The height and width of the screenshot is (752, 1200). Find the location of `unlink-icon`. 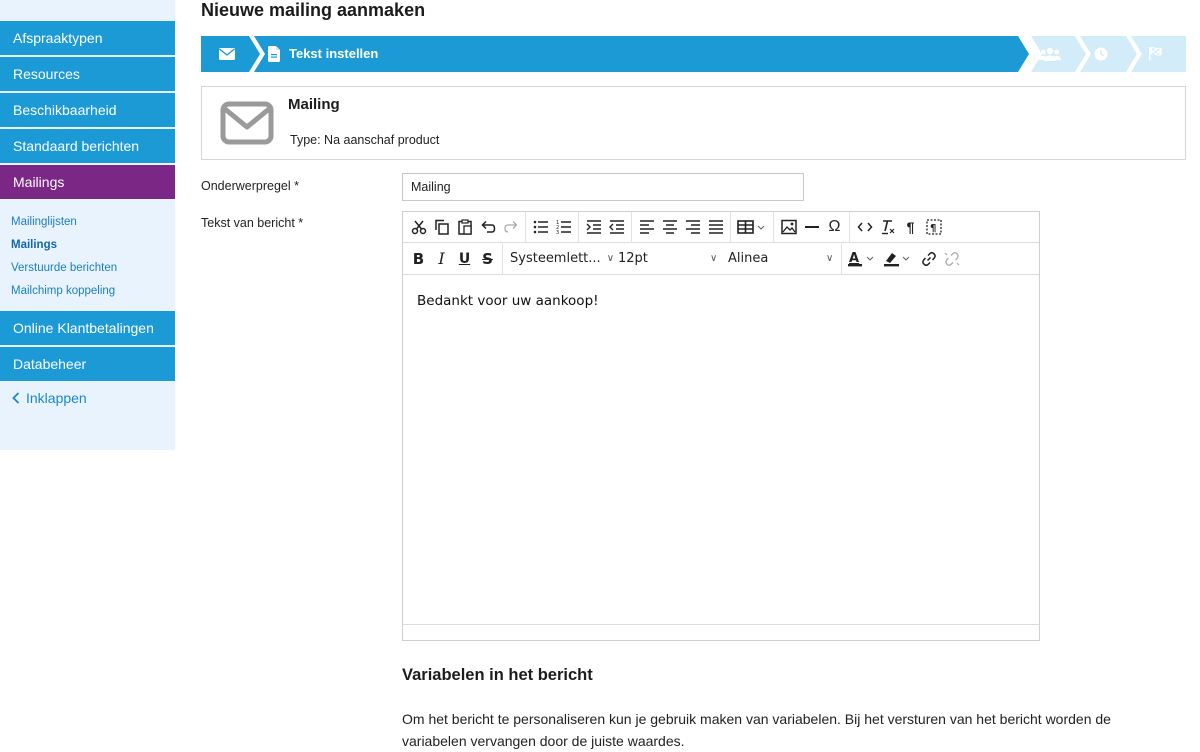

unlink-icon is located at coordinates (951, 259).